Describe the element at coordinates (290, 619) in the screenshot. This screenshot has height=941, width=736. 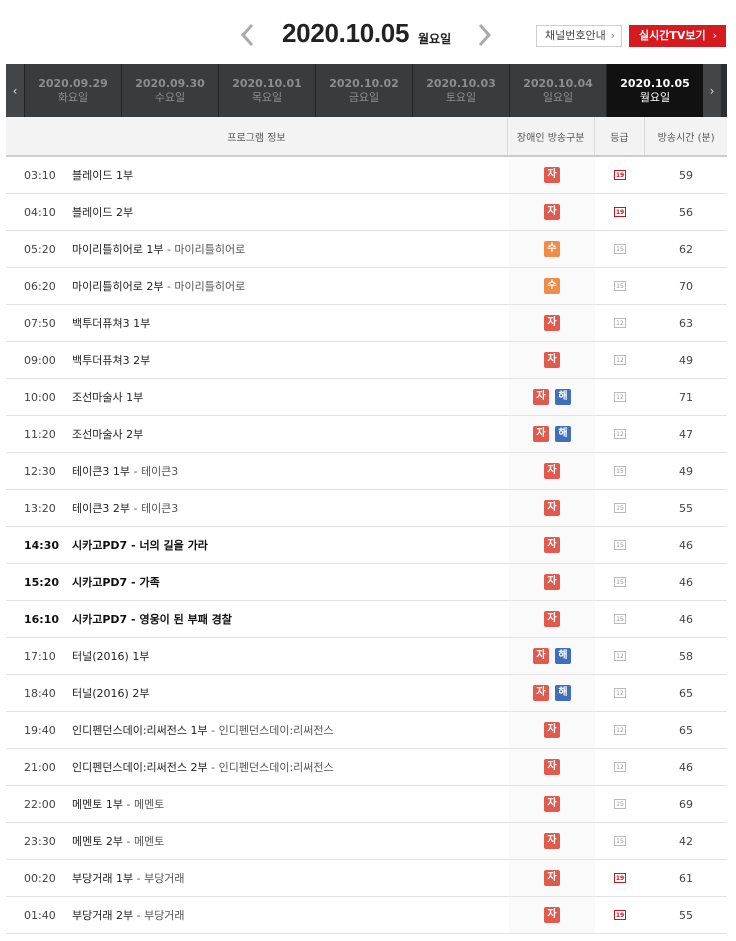
I see `program-info: 시카고PD7 - 영웅이 된 부패 경찰` at that location.